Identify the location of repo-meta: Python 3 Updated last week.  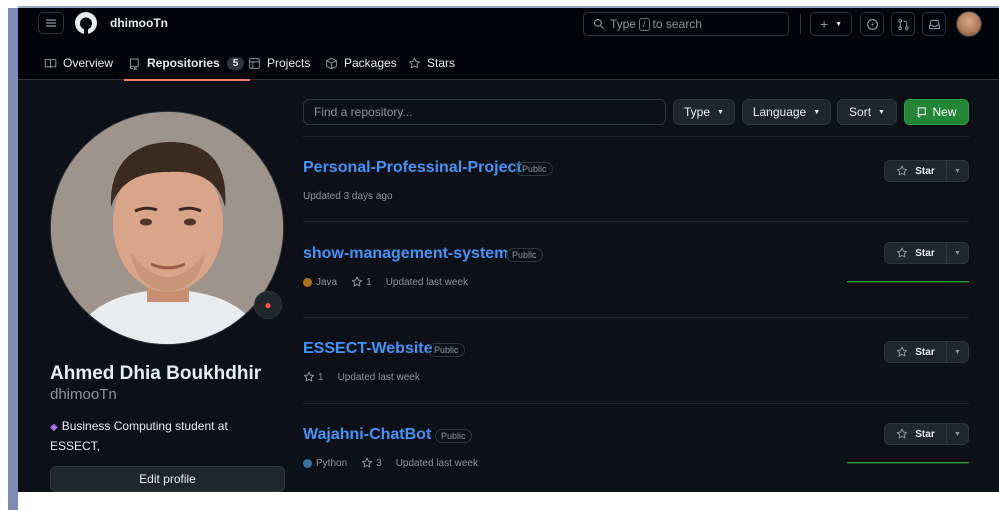
(390, 463).